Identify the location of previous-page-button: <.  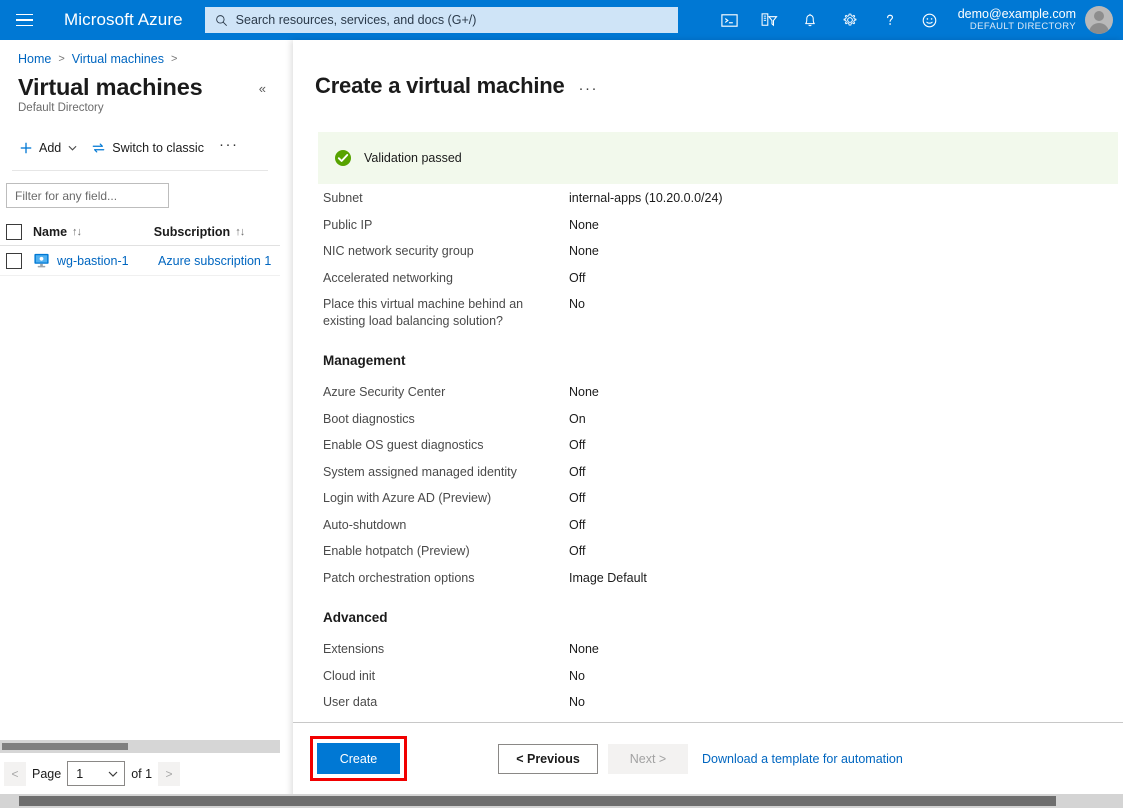
(15, 773).